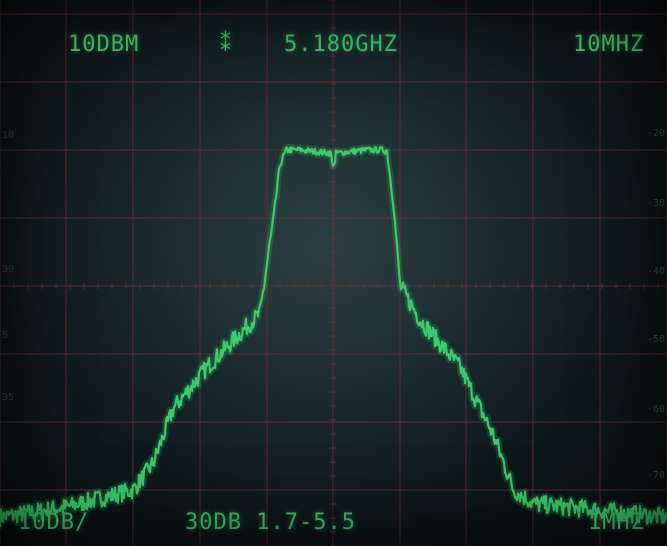 This screenshot has width=667, height=546. I want to click on center-frequency-label: 5.180GHZ, so click(341, 44).